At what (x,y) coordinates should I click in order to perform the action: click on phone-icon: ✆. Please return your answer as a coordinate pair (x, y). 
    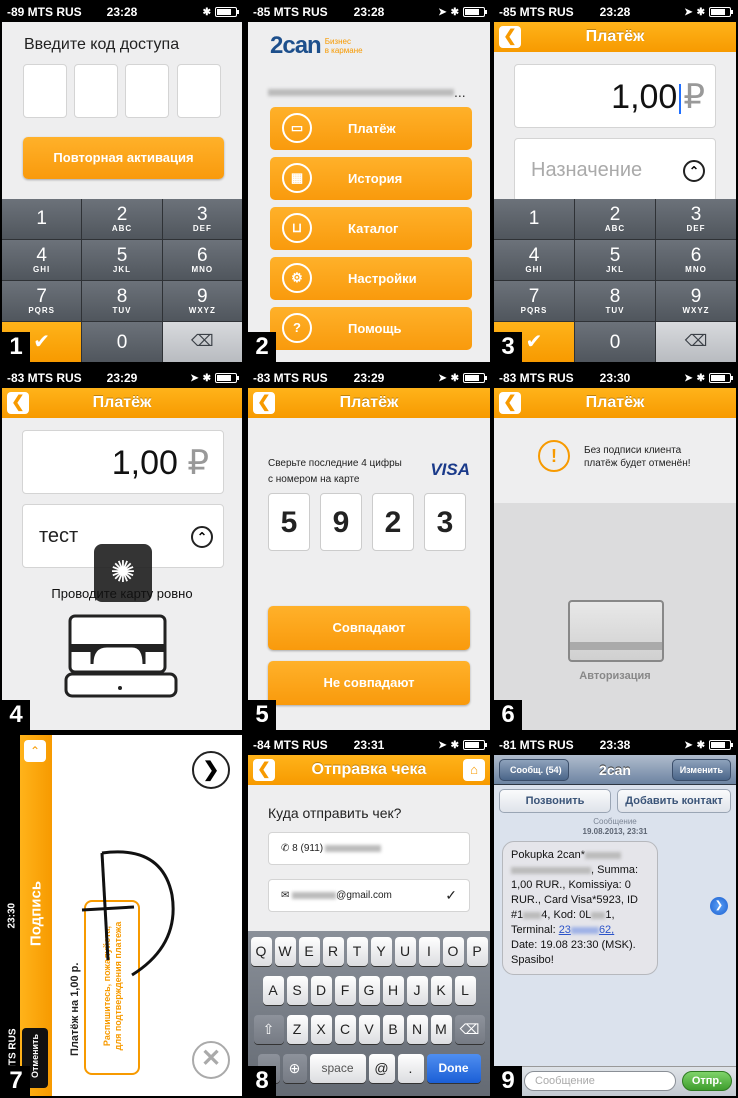
    Looking at the image, I should click on (285, 848).